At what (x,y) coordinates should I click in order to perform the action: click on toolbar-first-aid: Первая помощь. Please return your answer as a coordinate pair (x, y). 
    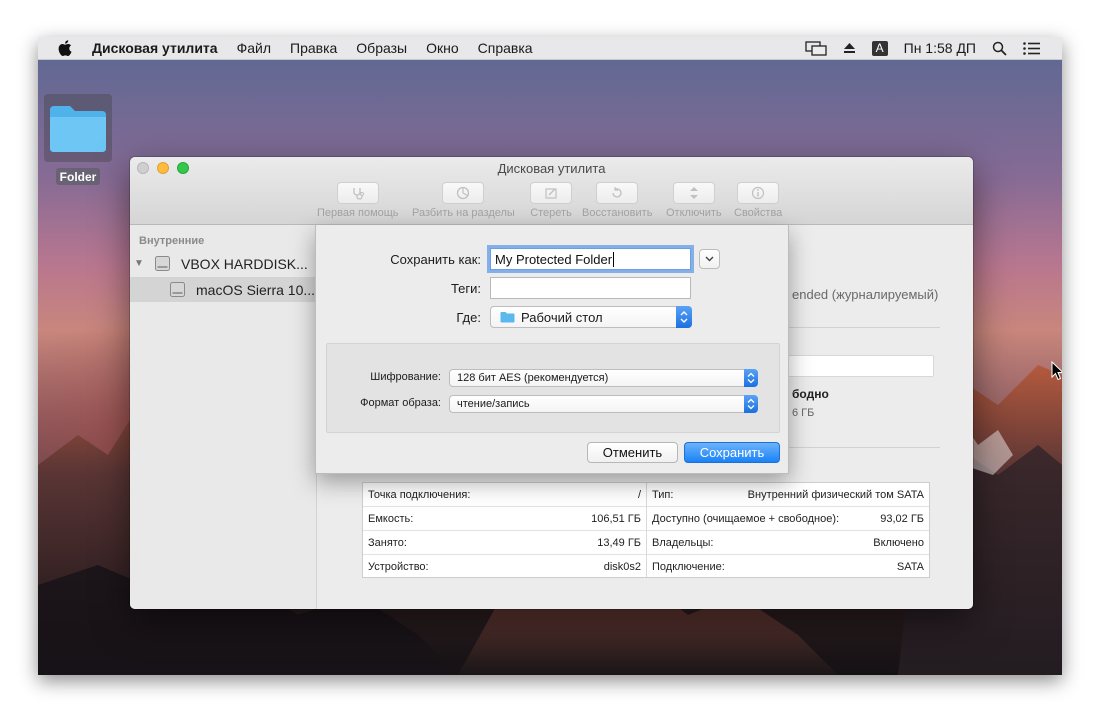
    Looking at the image, I should click on (358, 200).